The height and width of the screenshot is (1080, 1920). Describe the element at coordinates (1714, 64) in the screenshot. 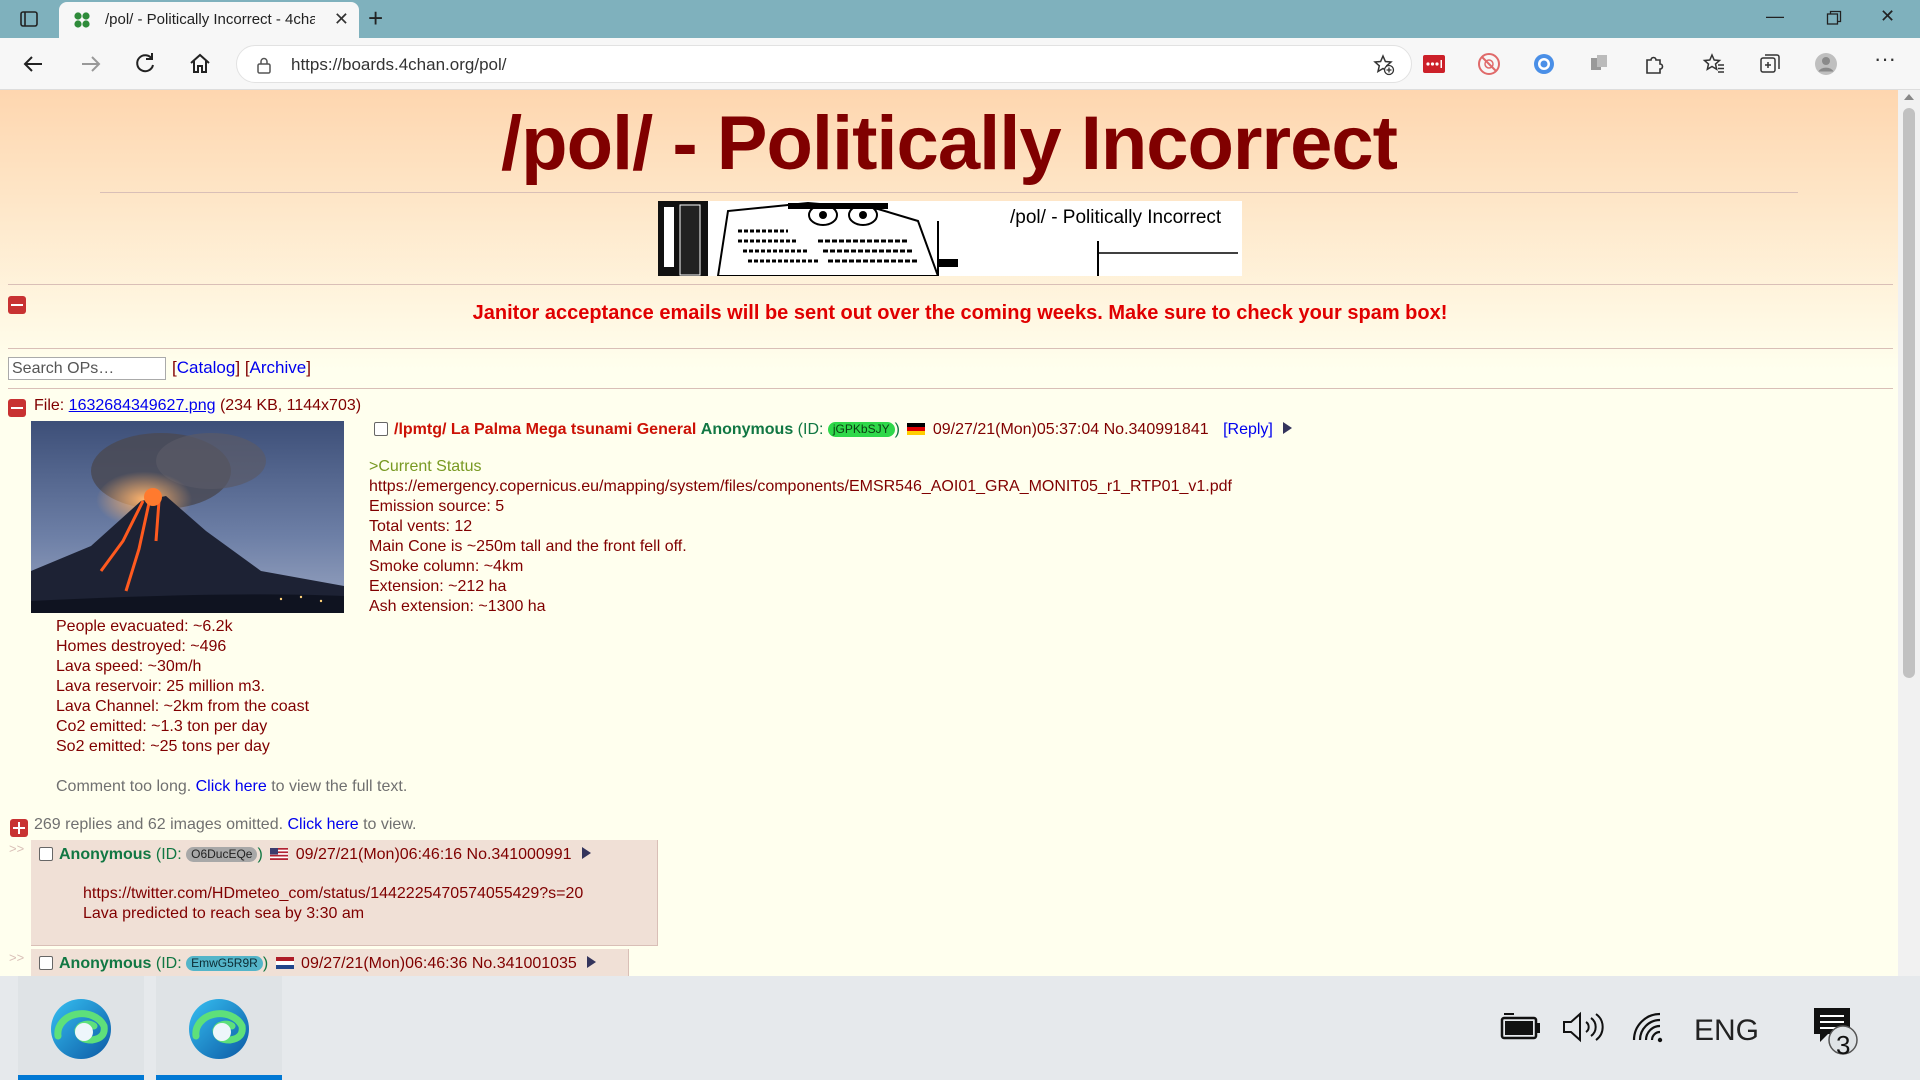

I see `favorites-icon` at that location.